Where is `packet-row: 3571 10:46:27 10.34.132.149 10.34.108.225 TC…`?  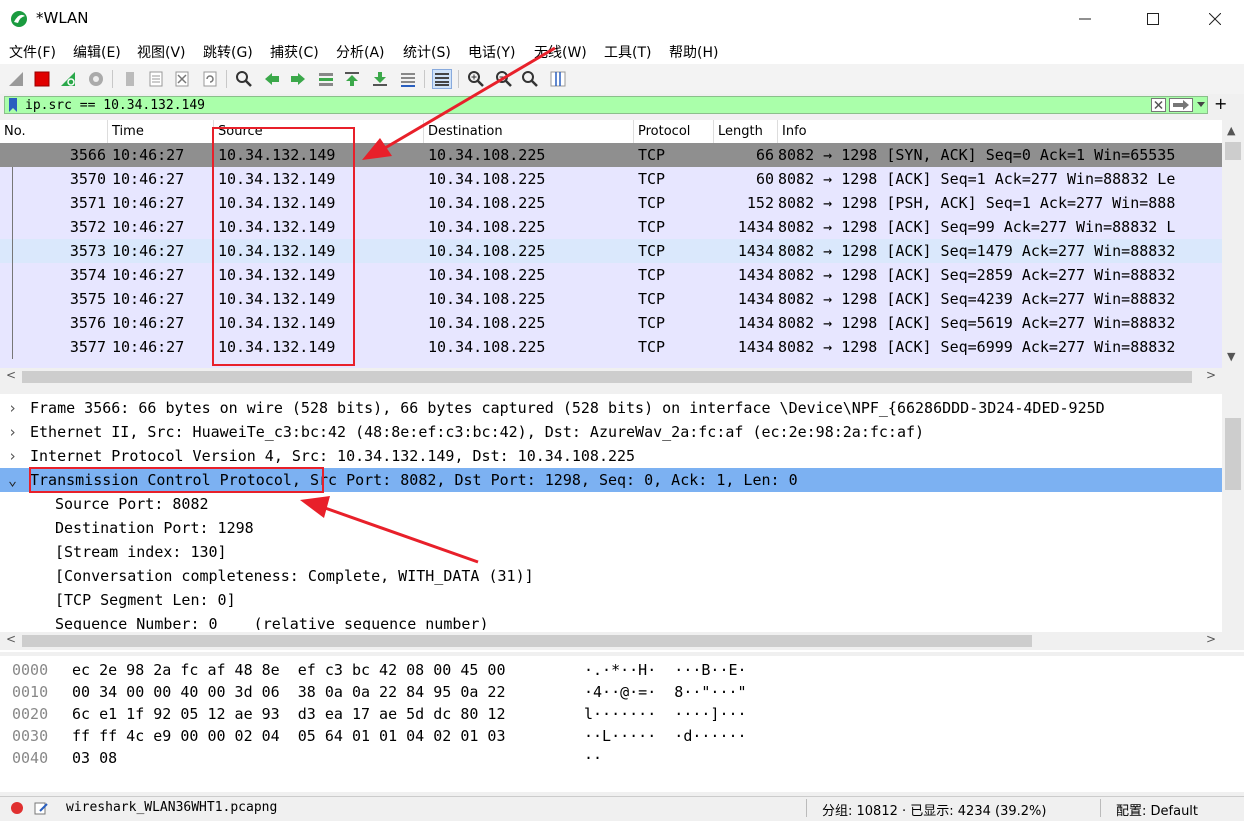 packet-row: 3571 10:46:27 10.34.132.149 10.34.108.225 TC… is located at coordinates (611, 203).